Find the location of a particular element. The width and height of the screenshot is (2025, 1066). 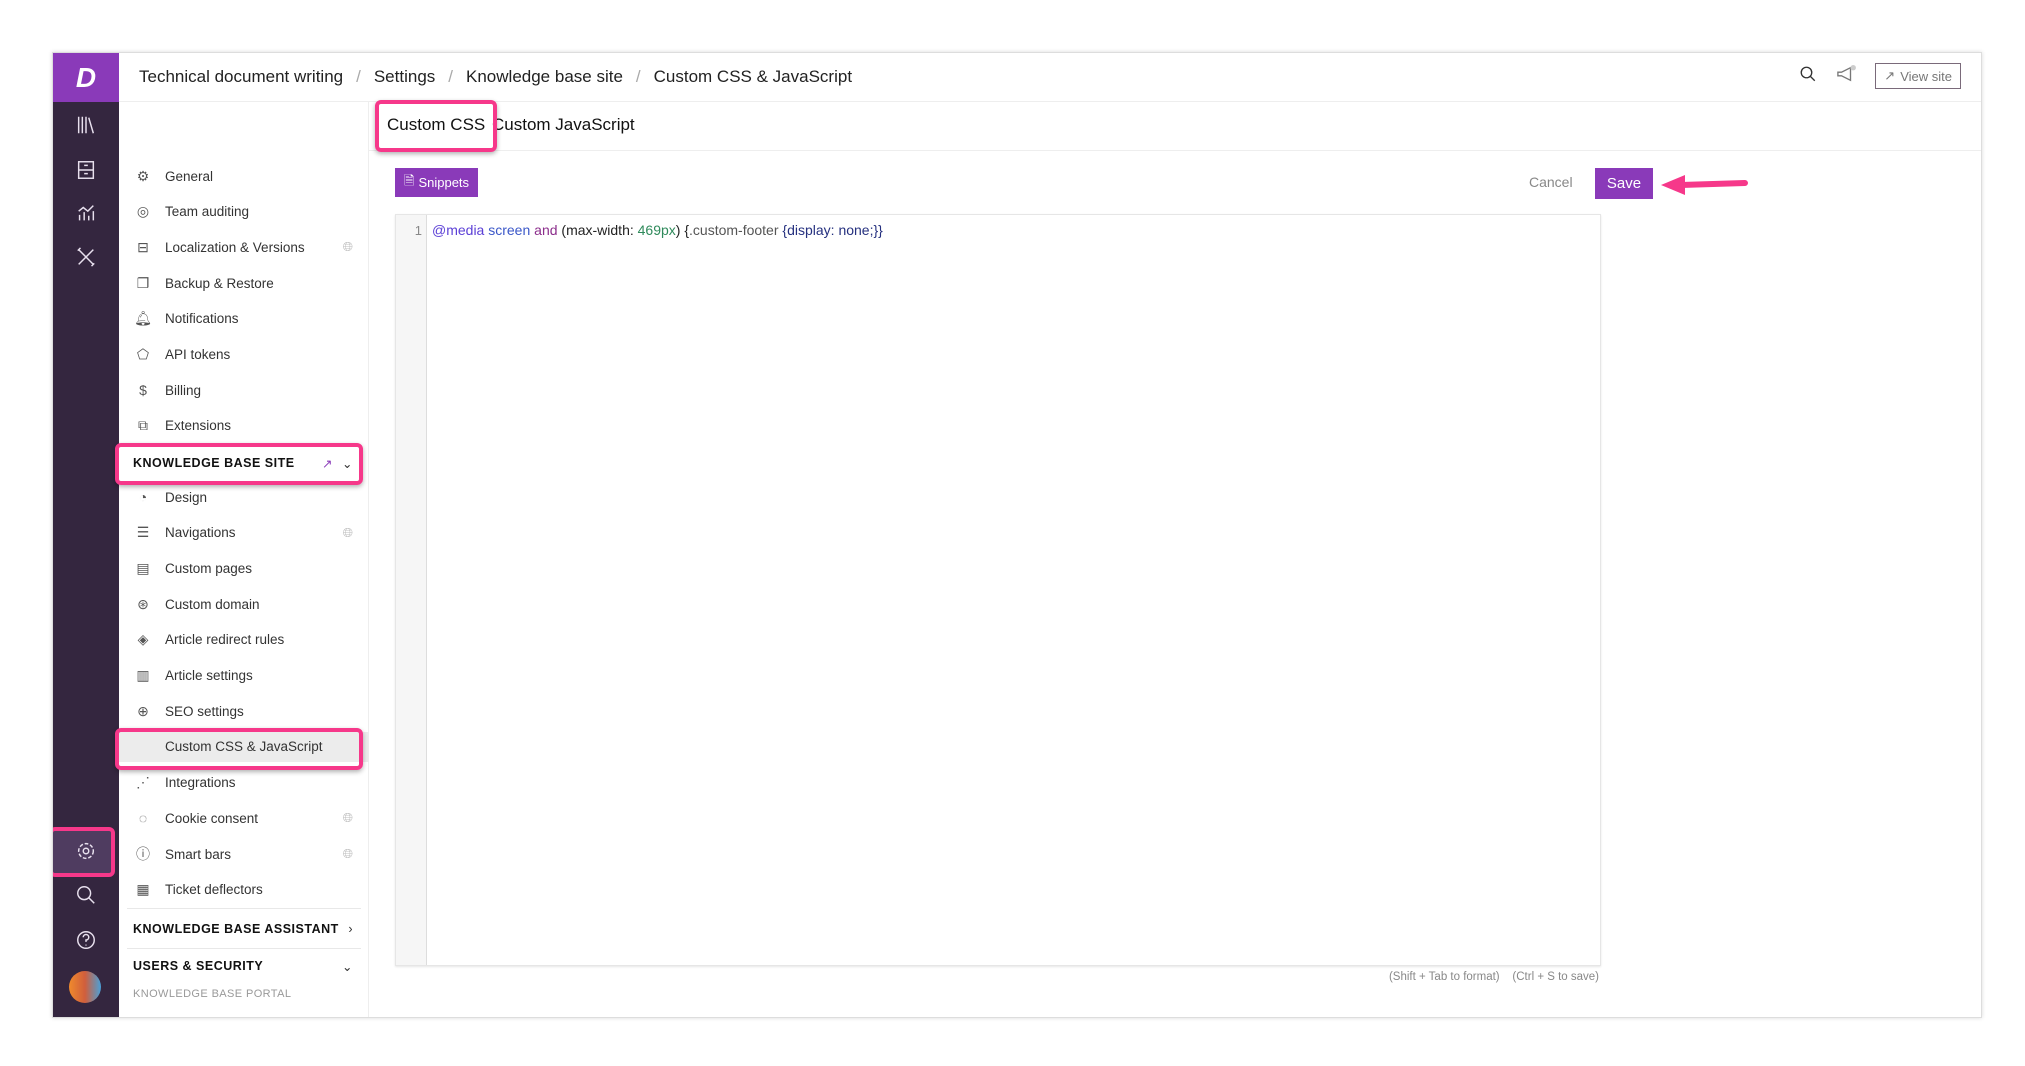

analytics-icon is located at coordinates (86, 213).